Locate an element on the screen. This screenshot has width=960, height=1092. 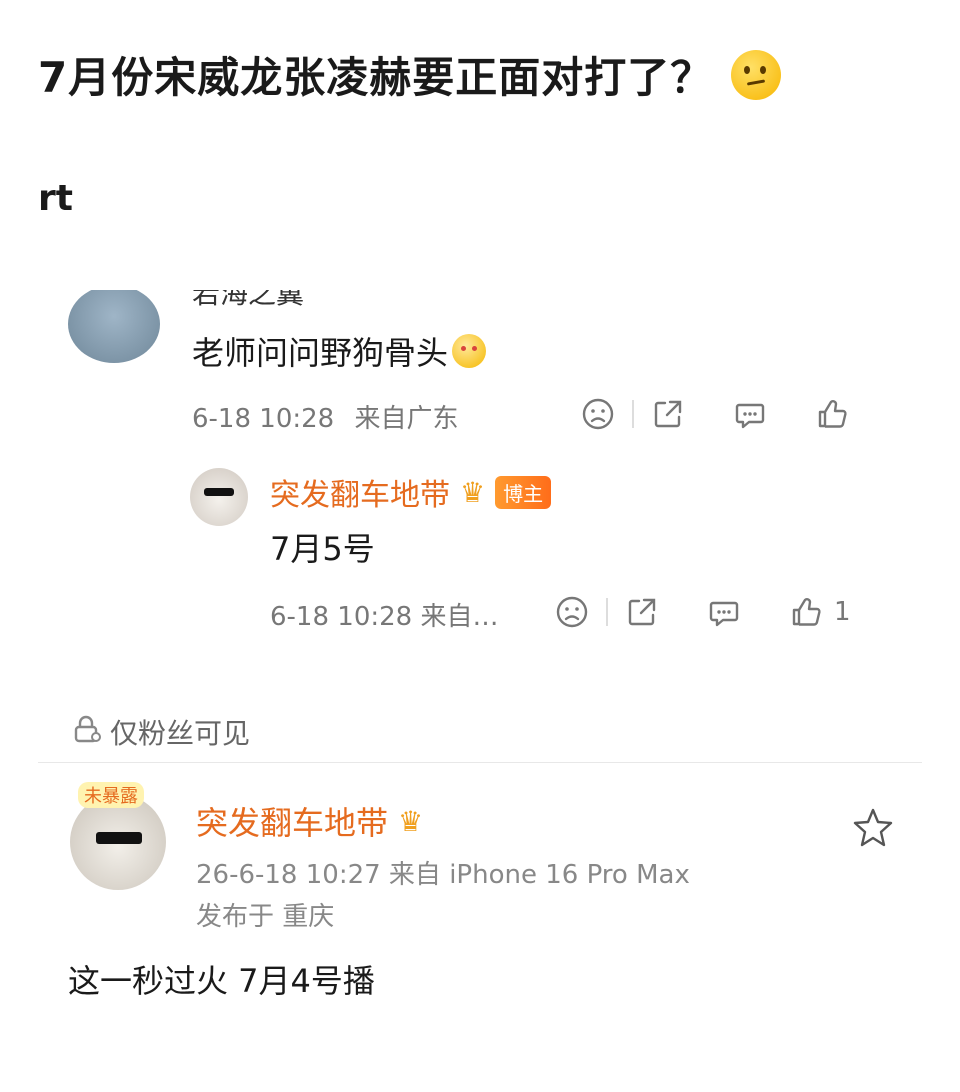
comment-location: 来自广东 is located at coordinates (406, 419).